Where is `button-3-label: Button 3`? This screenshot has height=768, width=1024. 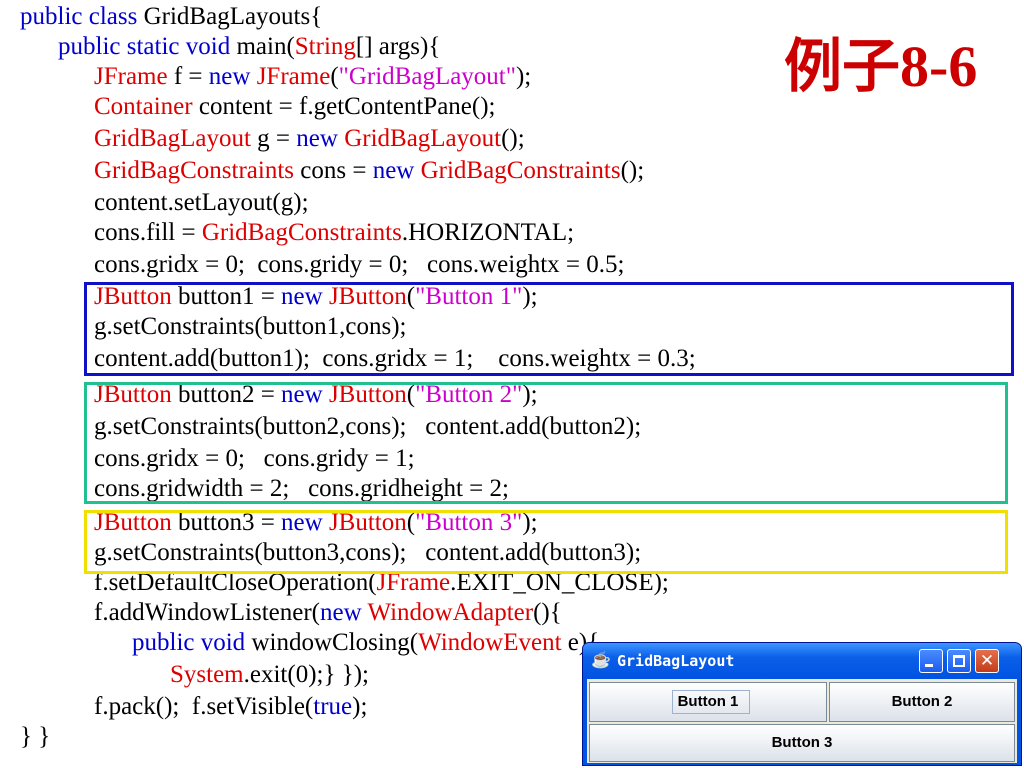 button-3-label: Button 3 is located at coordinates (802, 742).